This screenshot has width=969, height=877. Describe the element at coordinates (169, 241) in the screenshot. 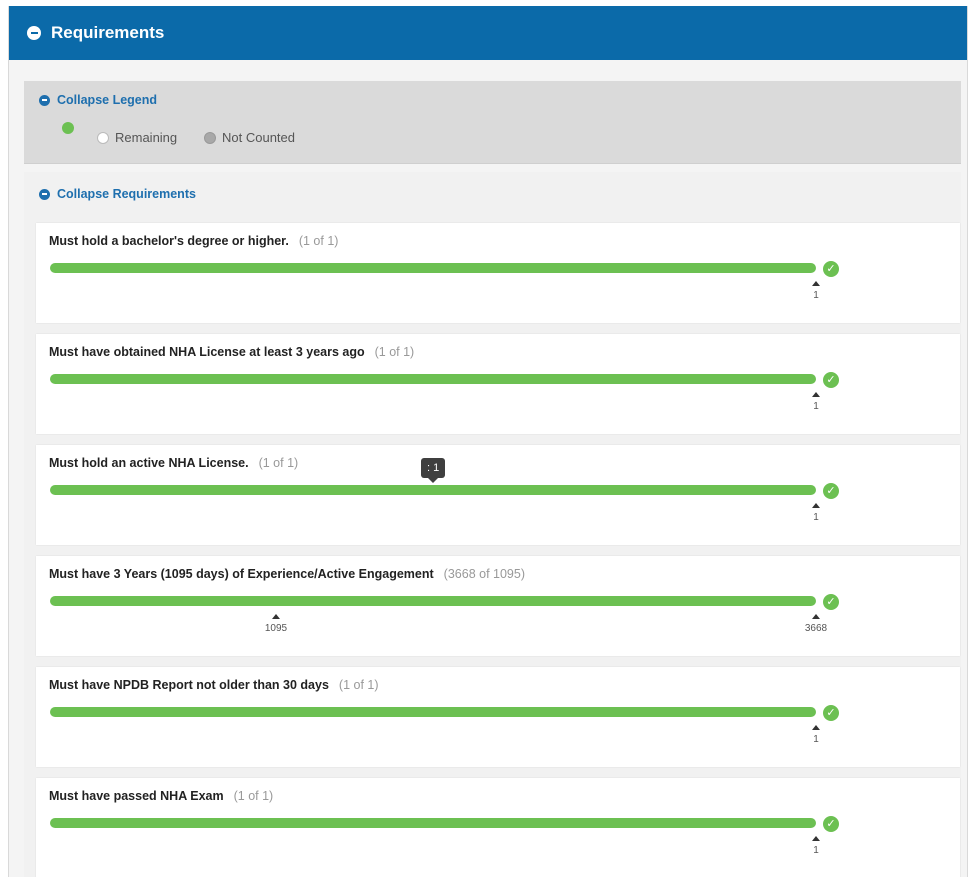

I see `requirement-text: Must hold a bachelor's degree or higher.` at that location.